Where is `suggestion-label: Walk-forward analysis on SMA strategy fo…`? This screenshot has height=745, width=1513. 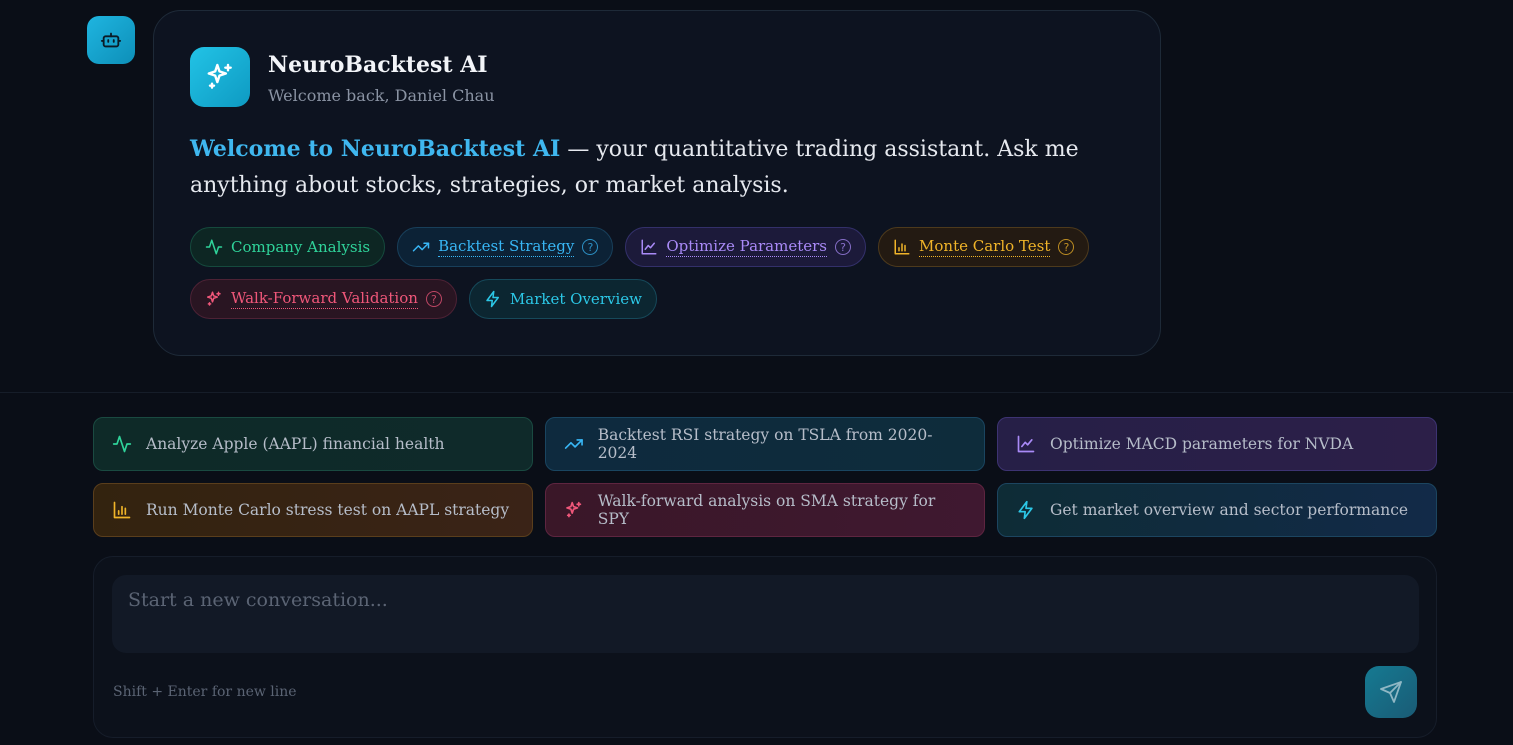 suggestion-label: Walk-forward analysis on SMA strategy fo… is located at coordinates (766, 510).